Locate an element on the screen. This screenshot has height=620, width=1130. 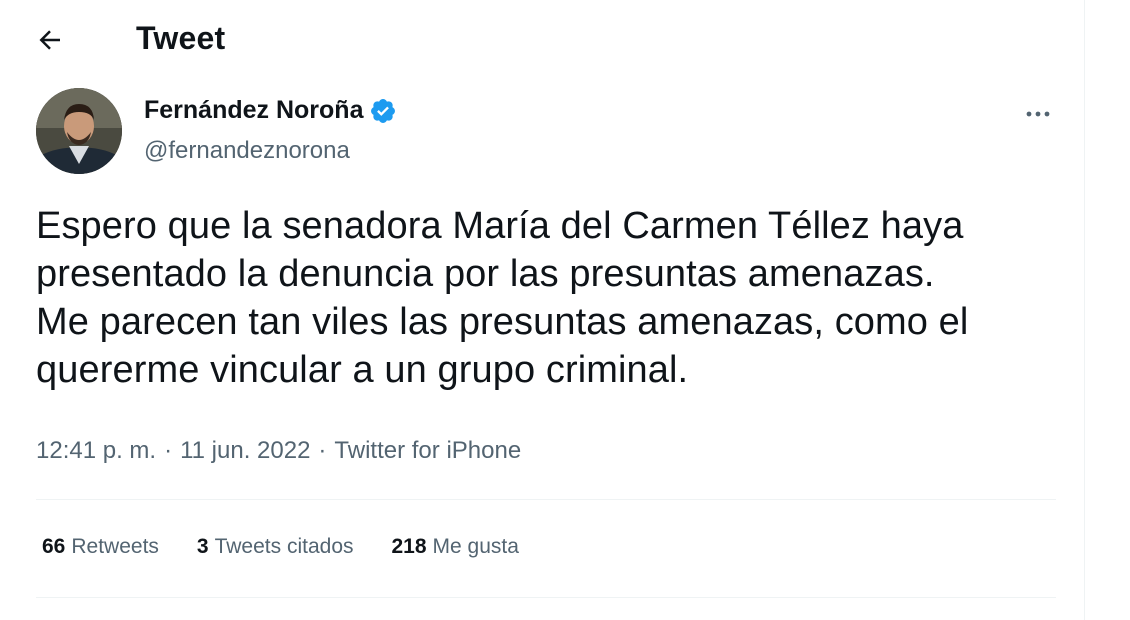
tweet-date: 11 jun. 2022 is located at coordinates (245, 451).